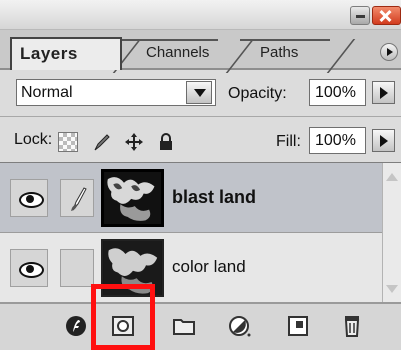 This screenshot has height=350, width=401. Describe the element at coordinates (200, 51) in the screenshot. I see `tab-strip: Channels Paths Layers` at that location.